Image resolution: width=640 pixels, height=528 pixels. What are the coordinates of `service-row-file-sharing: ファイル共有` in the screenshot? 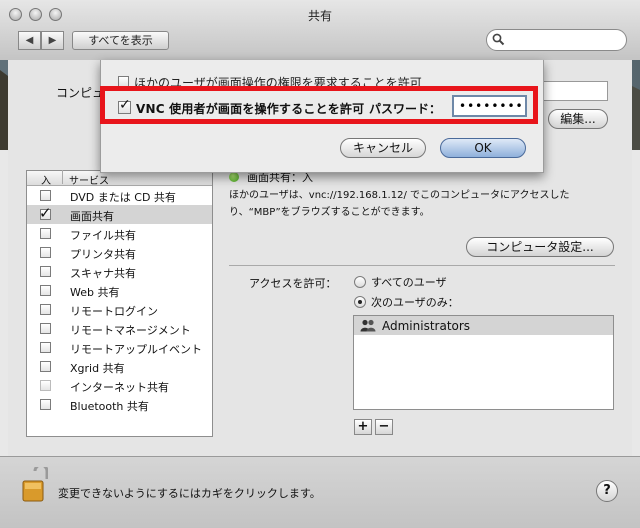 It's located at (119, 233).